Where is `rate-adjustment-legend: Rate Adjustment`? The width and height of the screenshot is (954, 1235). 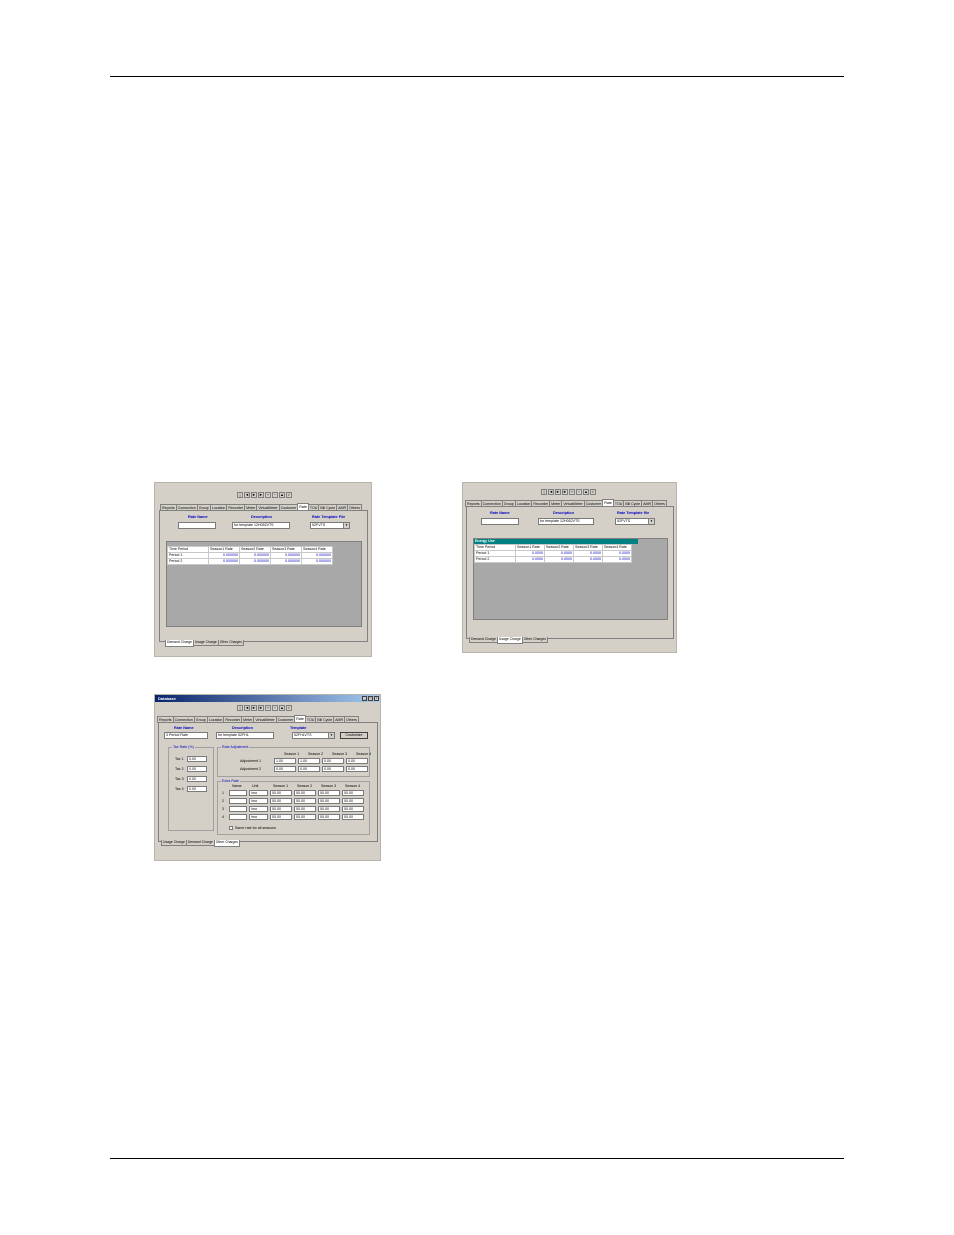
rate-adjustment-legend: Rate Adjustment is located at coordinates (235, 747).